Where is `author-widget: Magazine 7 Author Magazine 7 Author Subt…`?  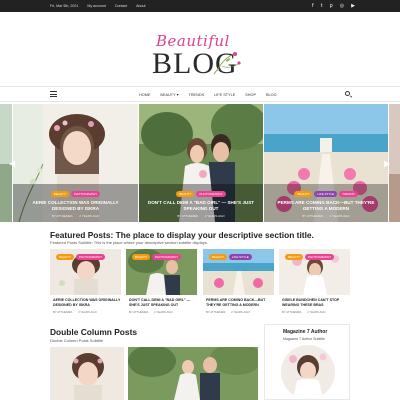 author-widget: Magazine 7 Author Magazine 7 Author Subt… is located at coordinates (307, 362).